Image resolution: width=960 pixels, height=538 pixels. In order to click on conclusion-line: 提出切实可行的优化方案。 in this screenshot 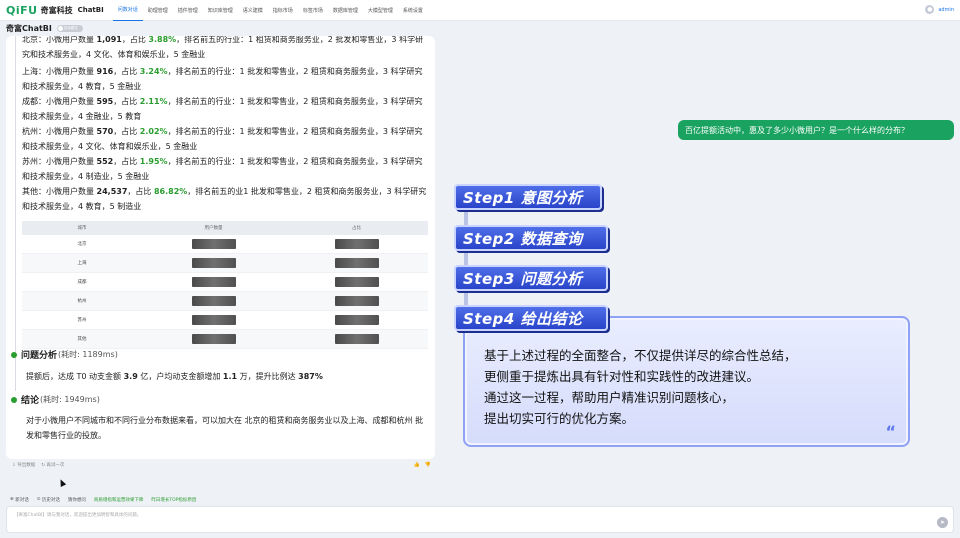, I will do `click(559, 418)`.